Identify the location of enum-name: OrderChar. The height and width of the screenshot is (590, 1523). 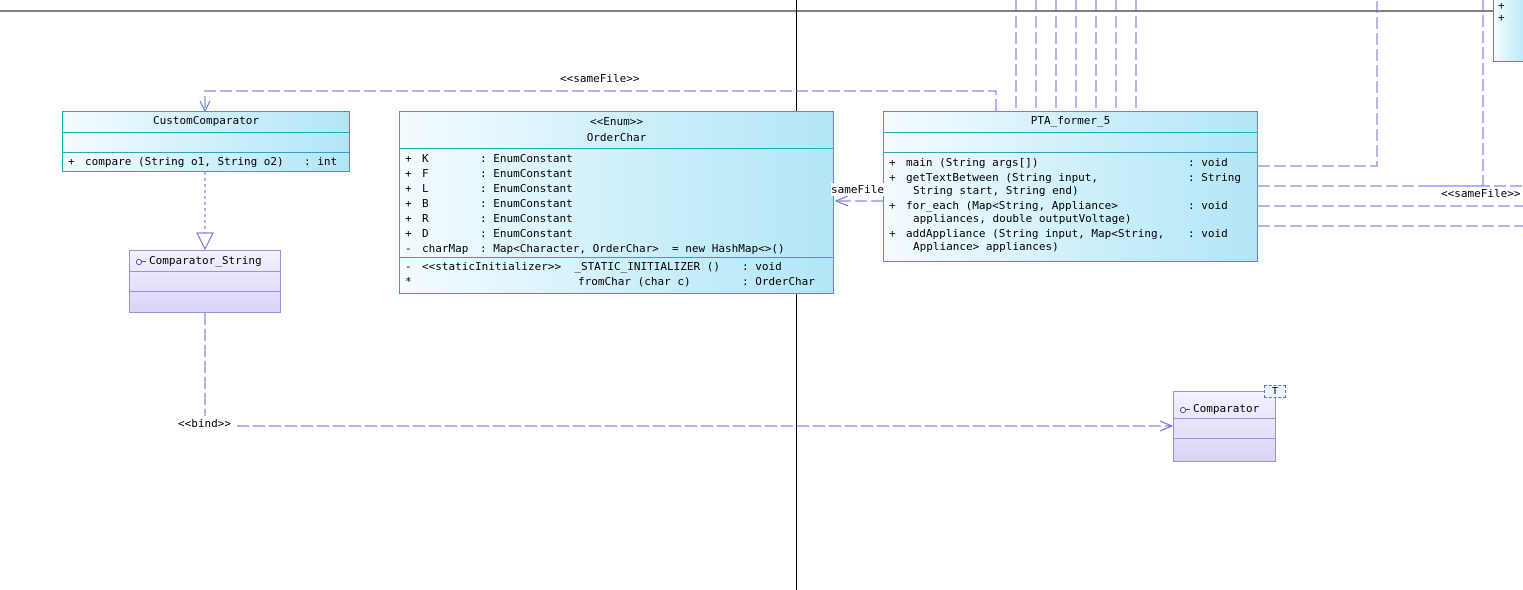
(616, 137).